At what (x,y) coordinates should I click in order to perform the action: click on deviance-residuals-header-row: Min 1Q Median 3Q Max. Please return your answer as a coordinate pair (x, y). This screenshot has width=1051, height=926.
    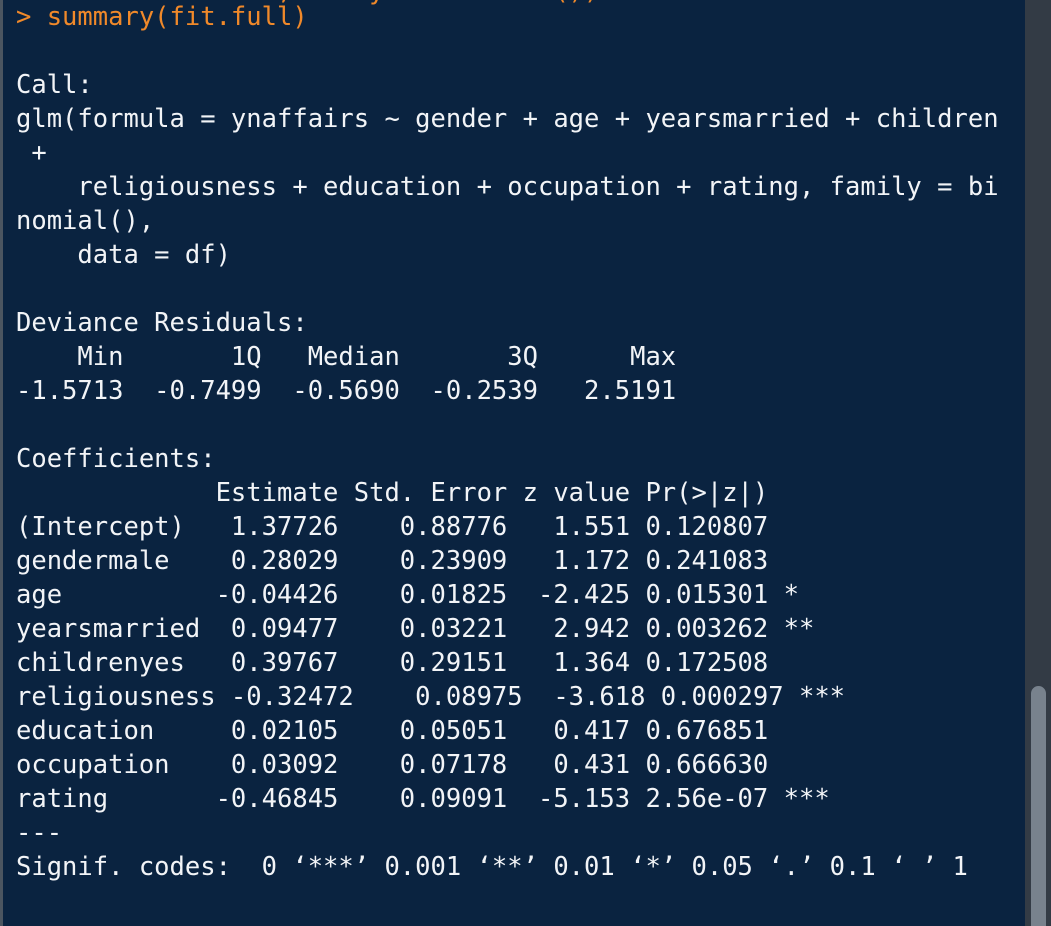
    Looking at the image, I should click on (361, 357).